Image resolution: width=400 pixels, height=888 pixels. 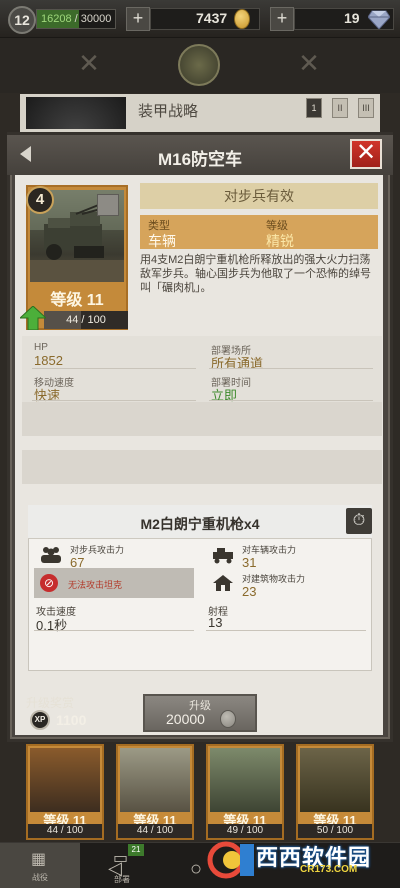 I want to click on infantry-icon, so click(x=51, y=555).